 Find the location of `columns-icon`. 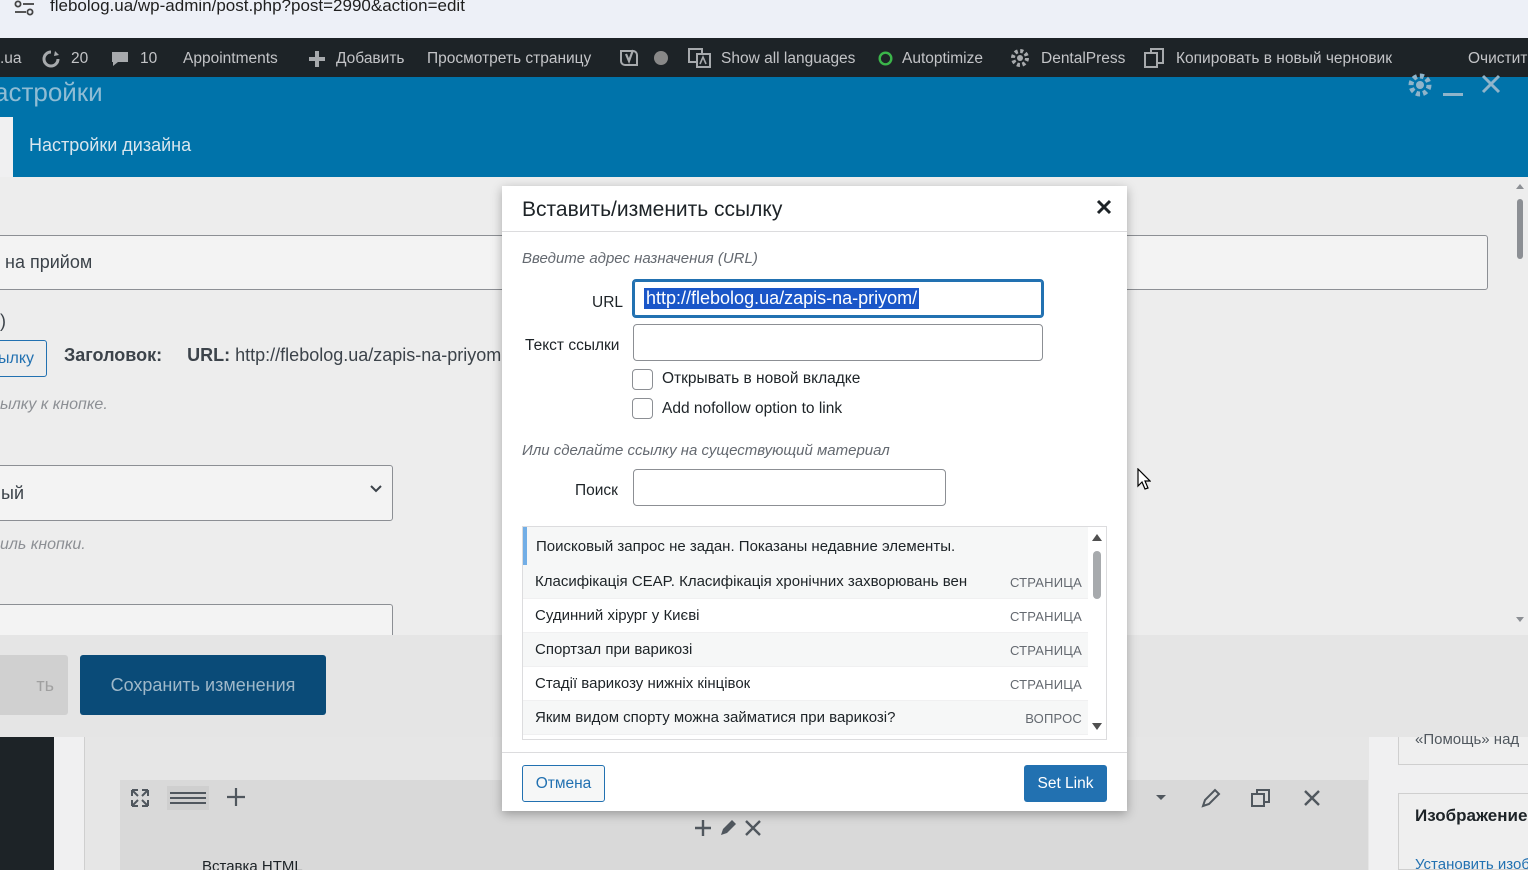

columns-icon is located at coordinates (188, 798).